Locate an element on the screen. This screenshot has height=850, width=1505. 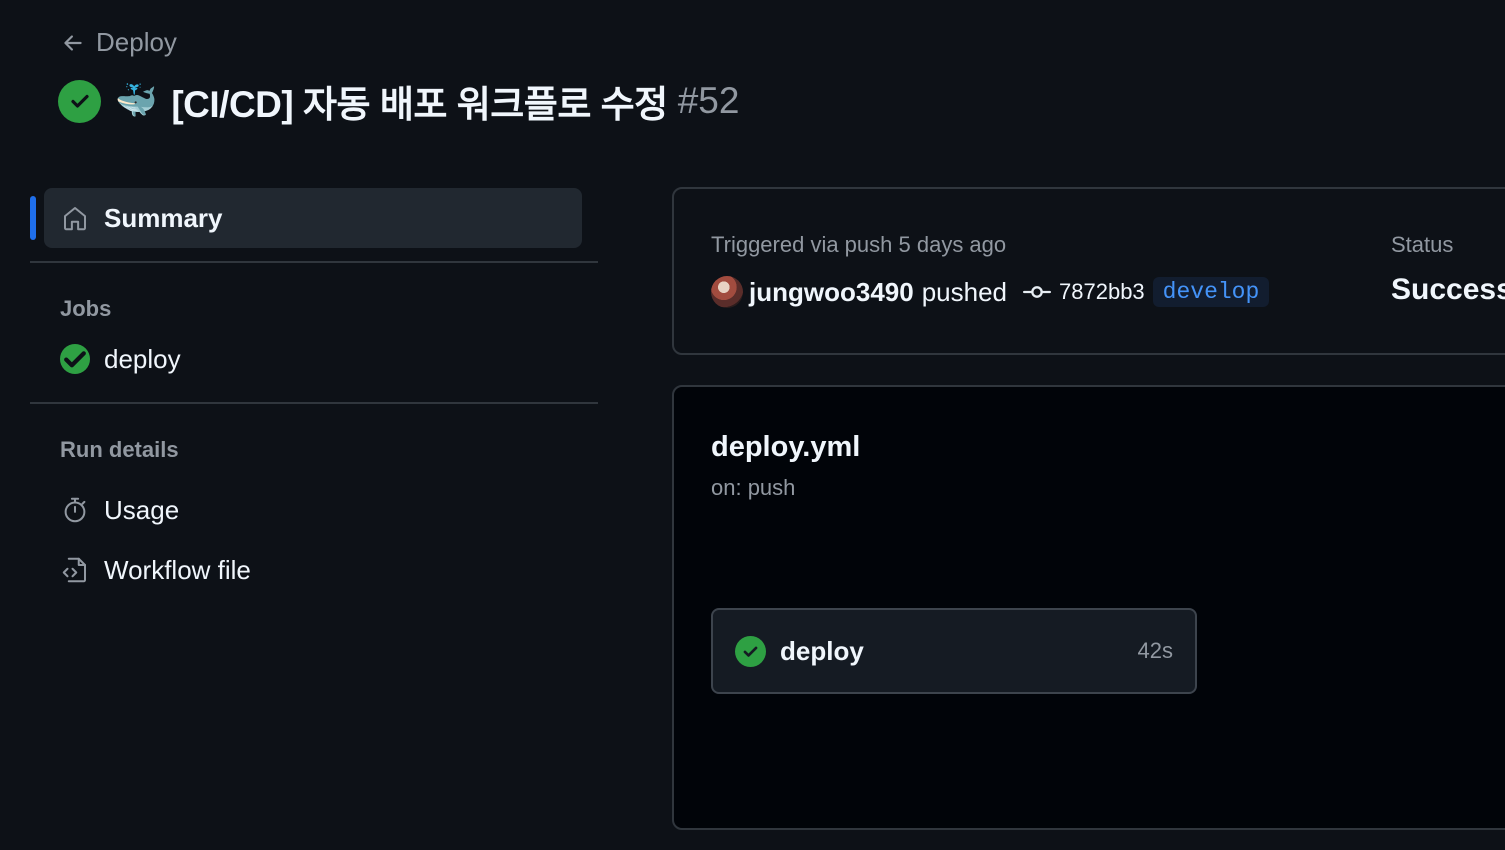
run-title-row: 🐳 [CI/CD] 자동 배포 워크플로 수정 #52 is located at coordinates (398, 101).